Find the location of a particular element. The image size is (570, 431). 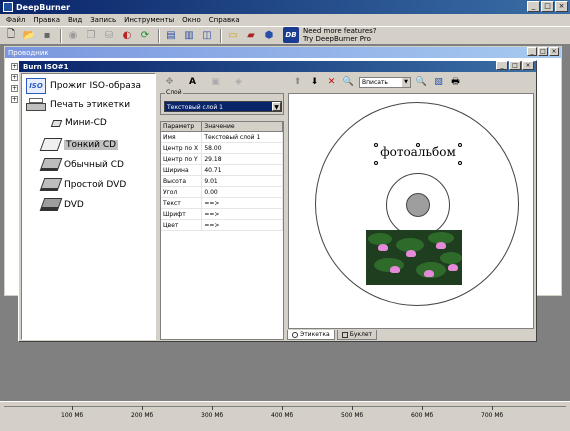

property-value: 9.01 is located at coordinates (242, 181).